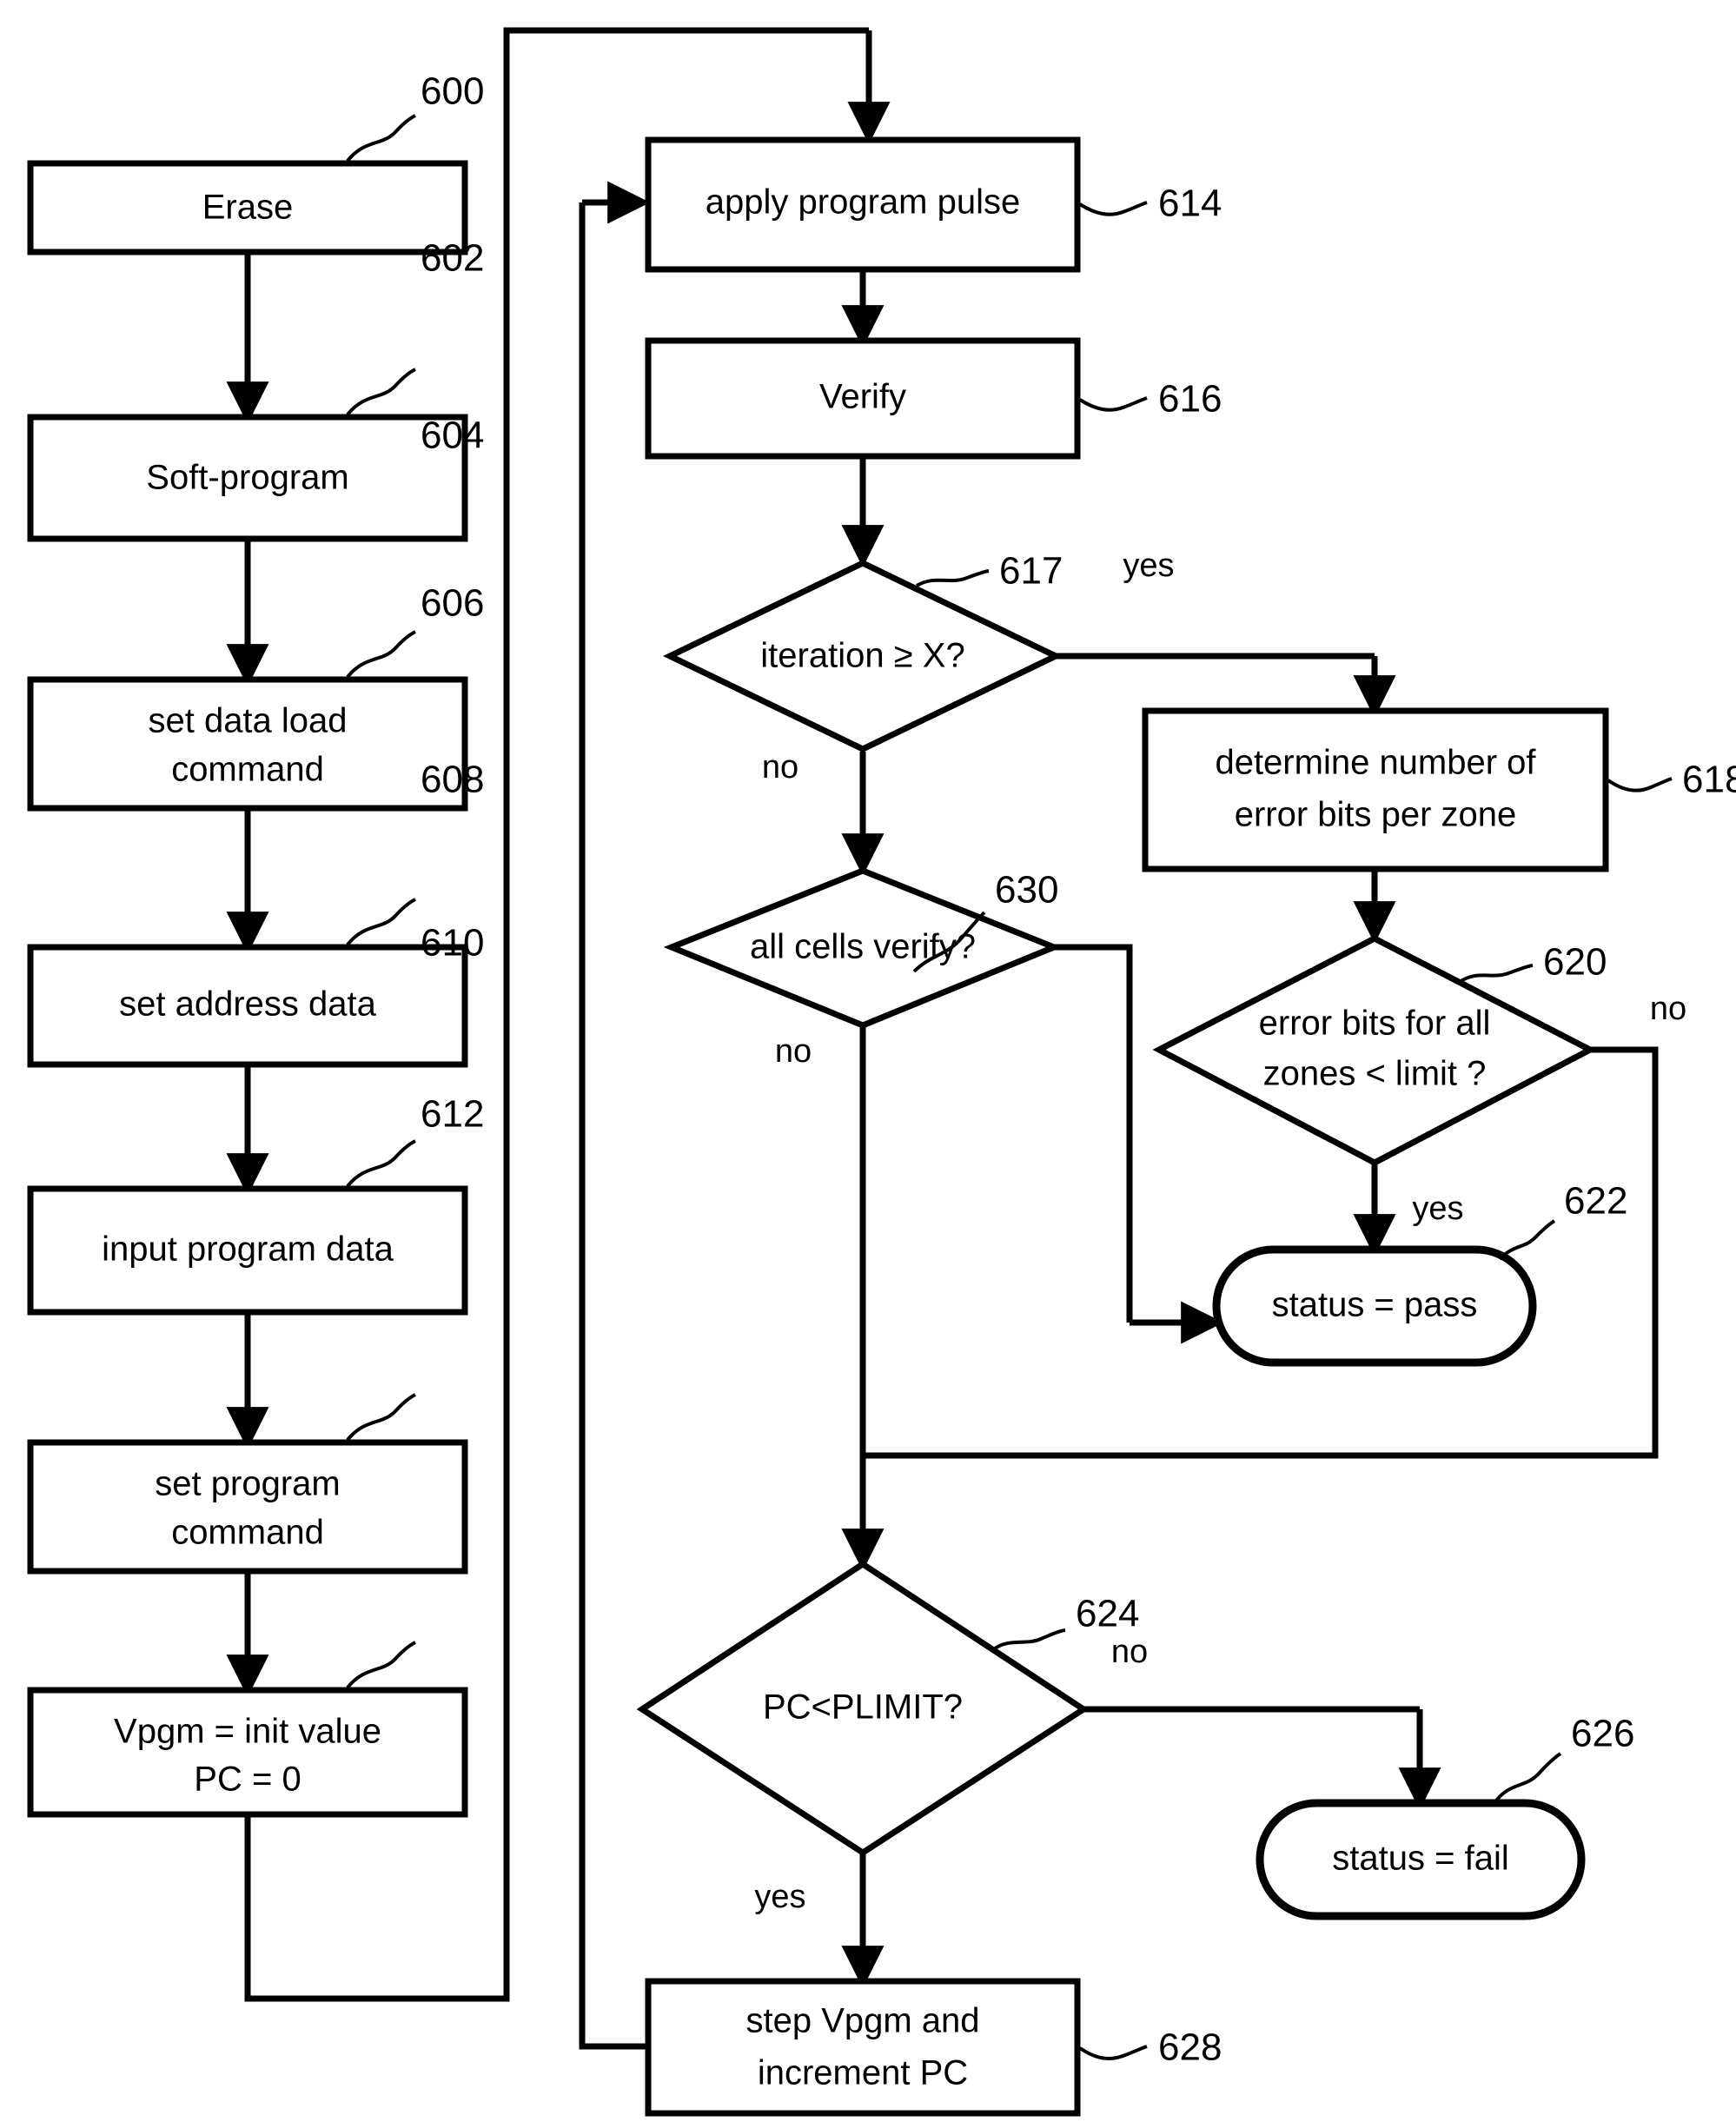  What do you see at coordinates (1129, 1652) in the screenshot?
I see `edge-label-624-no: no` at bounding box center [1129, 1652].